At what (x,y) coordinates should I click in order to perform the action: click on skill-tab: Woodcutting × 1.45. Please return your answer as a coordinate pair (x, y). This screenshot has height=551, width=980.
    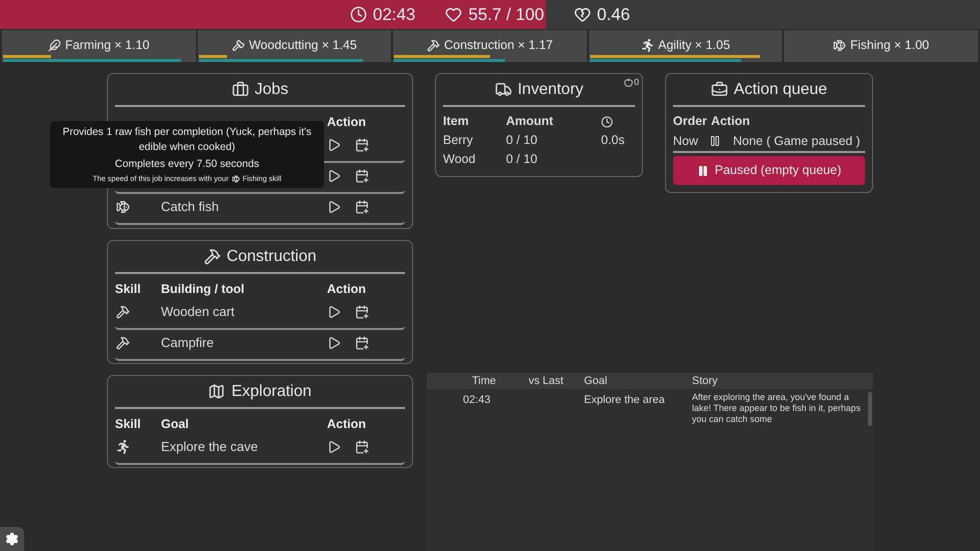
    Looking at the image, I should click on (295, 46).